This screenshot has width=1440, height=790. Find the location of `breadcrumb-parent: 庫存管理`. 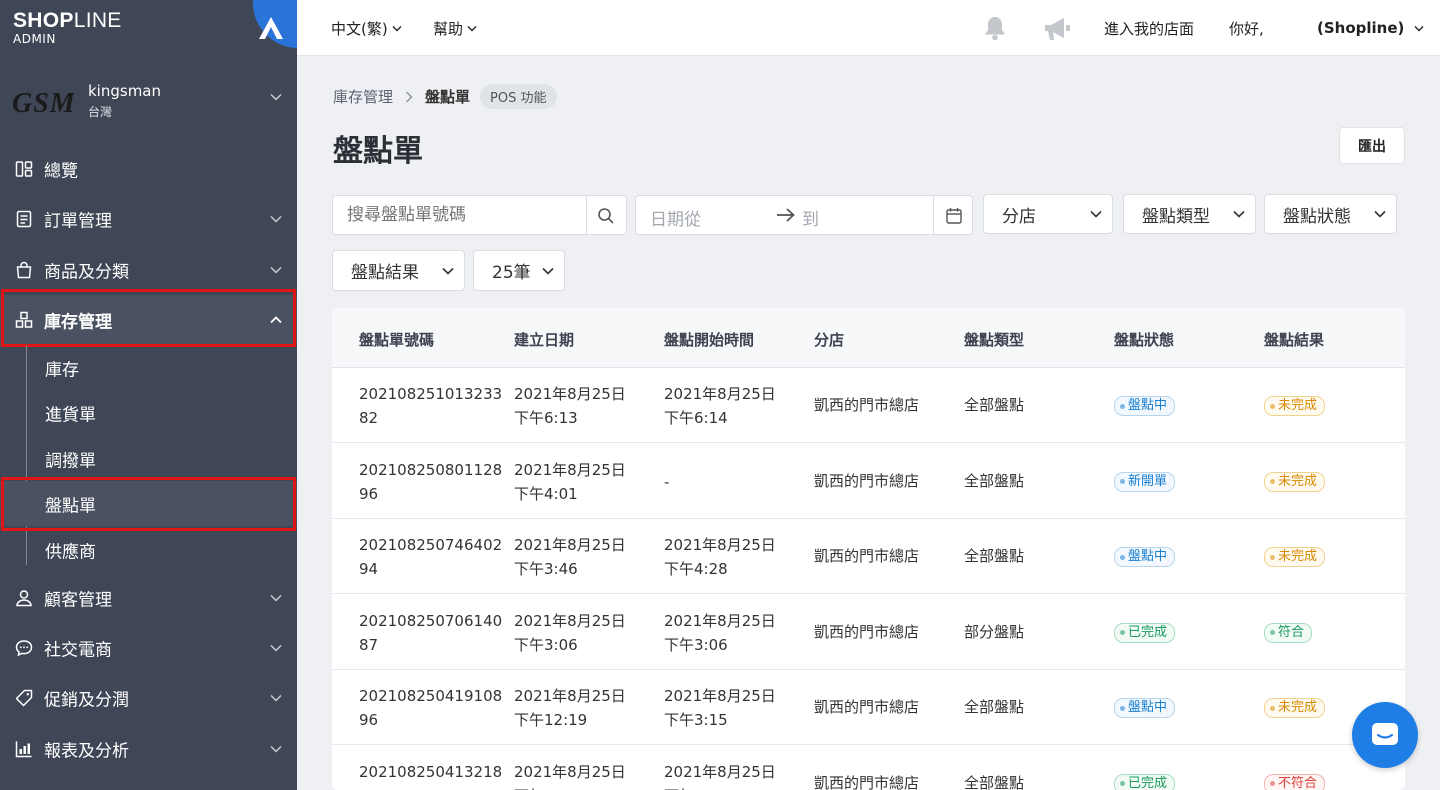

breadcrumb-parent: 庫存管理 is located at coordinates (363, 96).